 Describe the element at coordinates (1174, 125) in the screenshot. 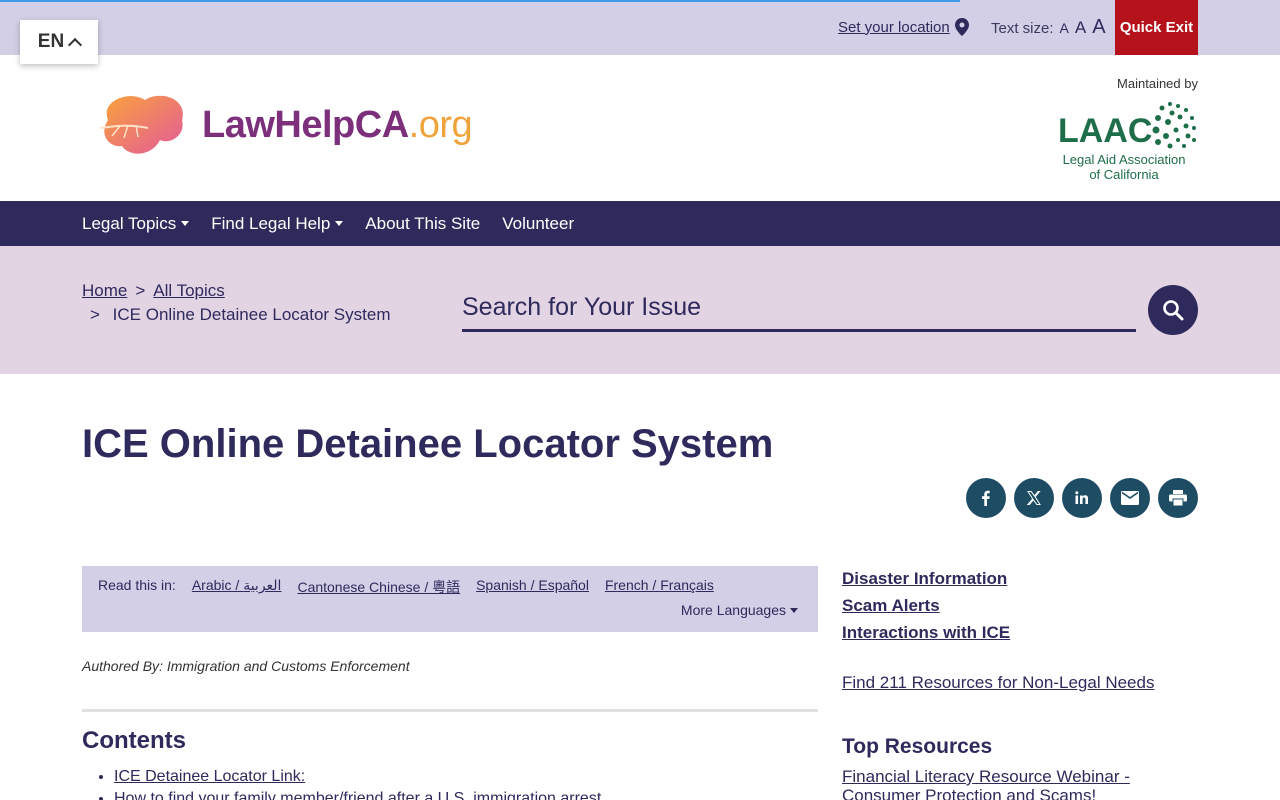

I see `dot-pattern-icon` at that location.